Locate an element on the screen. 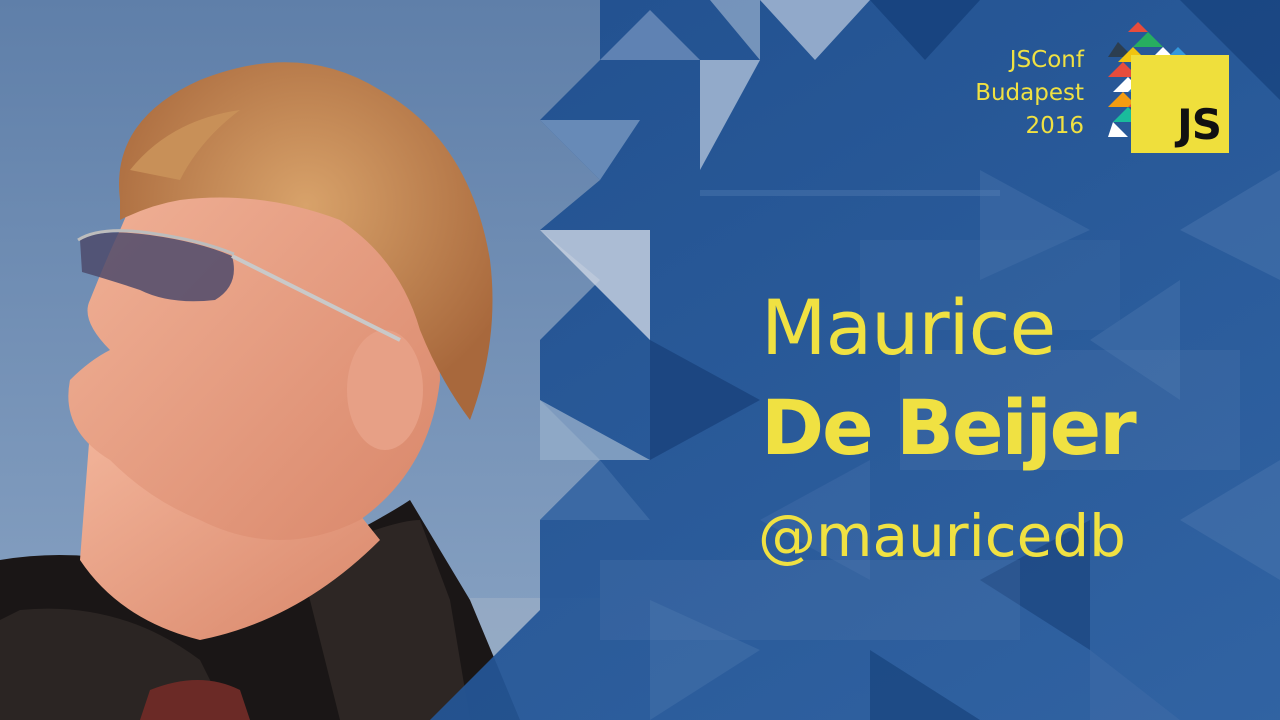 Image resolution: width=1280 pixels, height=720 pixels. event-line-city: Budapest is located at coordinates (1029, 93).